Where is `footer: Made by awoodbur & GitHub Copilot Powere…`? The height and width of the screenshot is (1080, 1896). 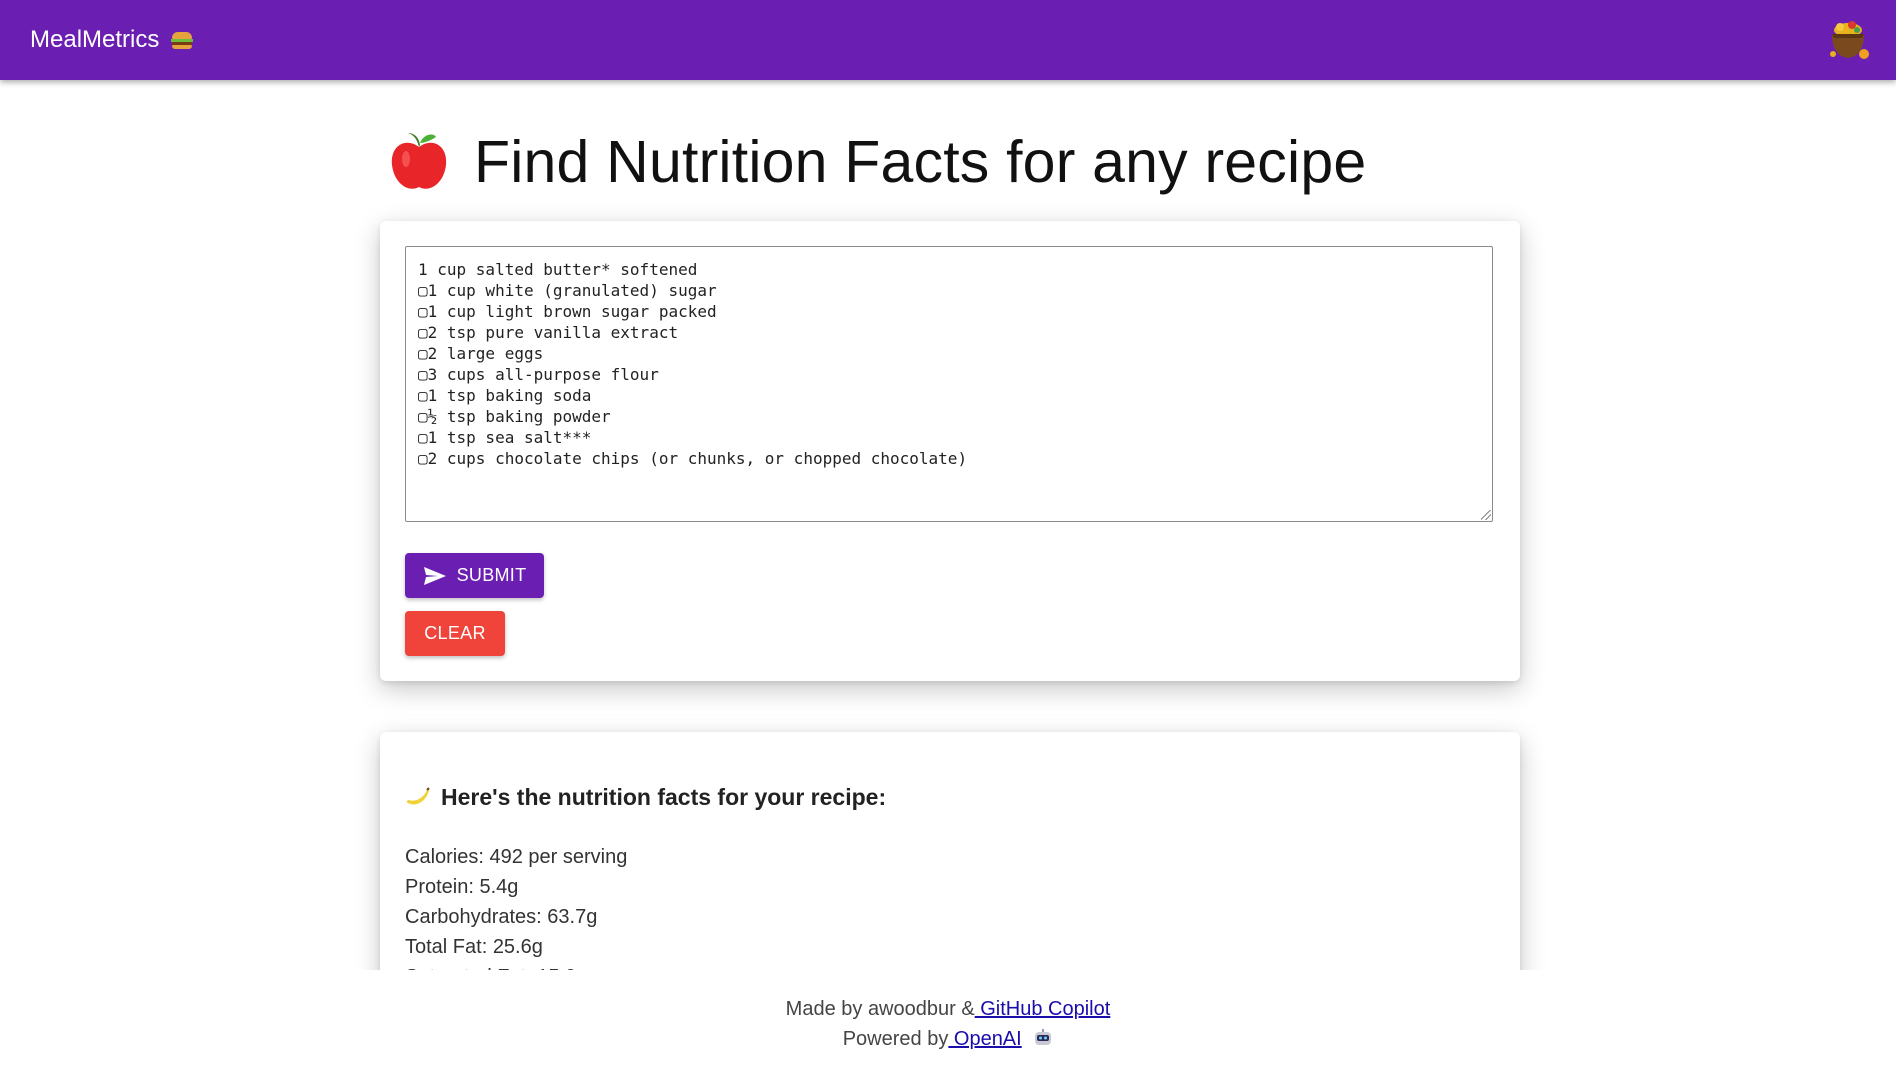
footer: Made by awoodbur & GitHub Copilot Powere… is located at coordinates (948, 1025).